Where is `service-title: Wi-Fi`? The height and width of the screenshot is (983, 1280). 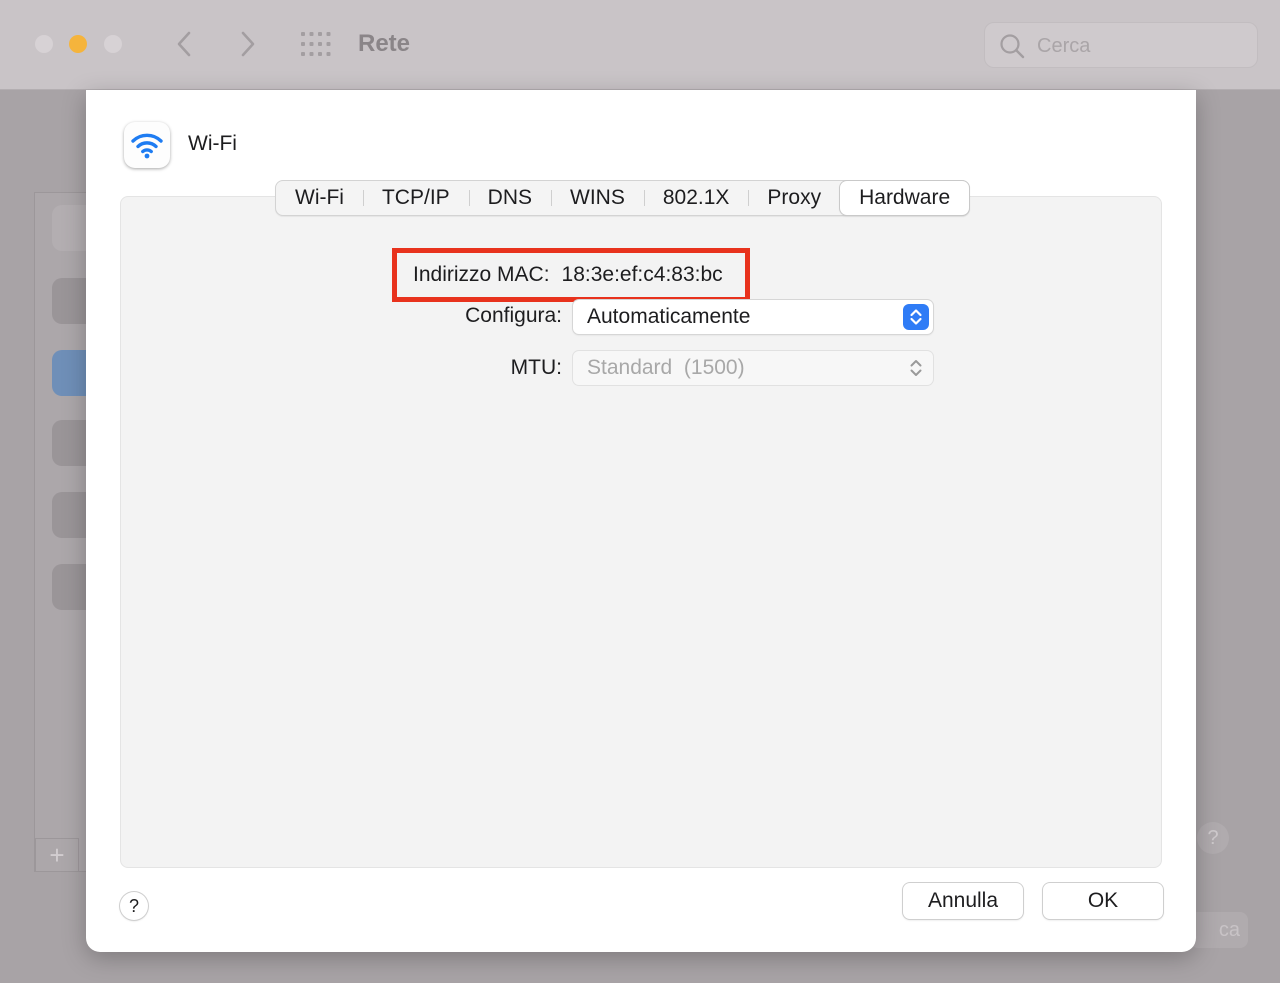 service-title: Wi-Fi is located at coordinates (212, 143).